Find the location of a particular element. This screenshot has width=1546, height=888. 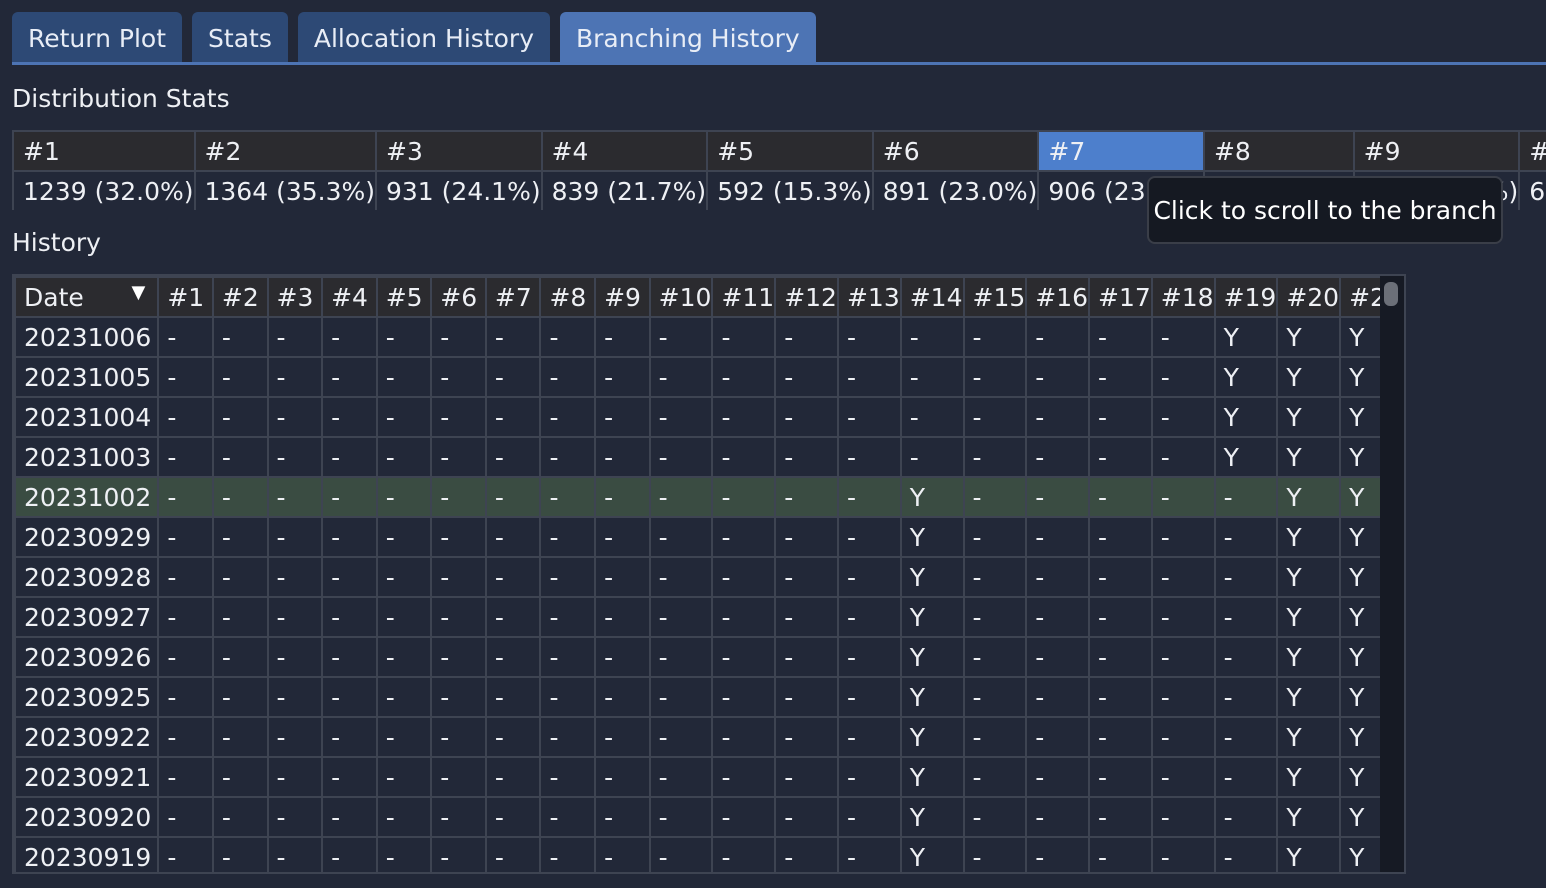

branch-column-header-7: #7 is located at coordinates (513, 297).